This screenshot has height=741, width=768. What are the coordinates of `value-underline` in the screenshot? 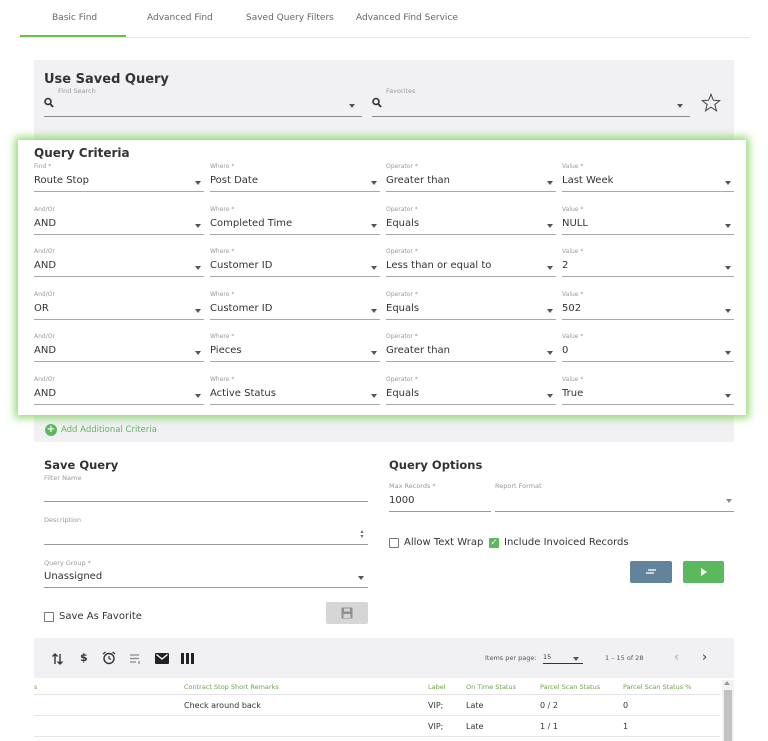 It's located at (648, 362).